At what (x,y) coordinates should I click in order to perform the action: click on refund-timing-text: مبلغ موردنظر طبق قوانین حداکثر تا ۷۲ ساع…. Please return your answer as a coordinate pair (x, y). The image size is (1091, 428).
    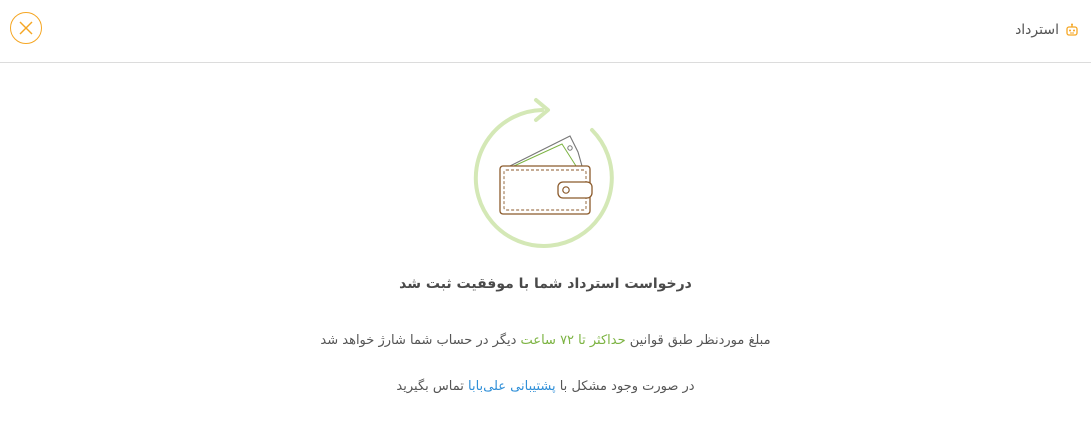
    Looking at the image, I should click on (545, 340).